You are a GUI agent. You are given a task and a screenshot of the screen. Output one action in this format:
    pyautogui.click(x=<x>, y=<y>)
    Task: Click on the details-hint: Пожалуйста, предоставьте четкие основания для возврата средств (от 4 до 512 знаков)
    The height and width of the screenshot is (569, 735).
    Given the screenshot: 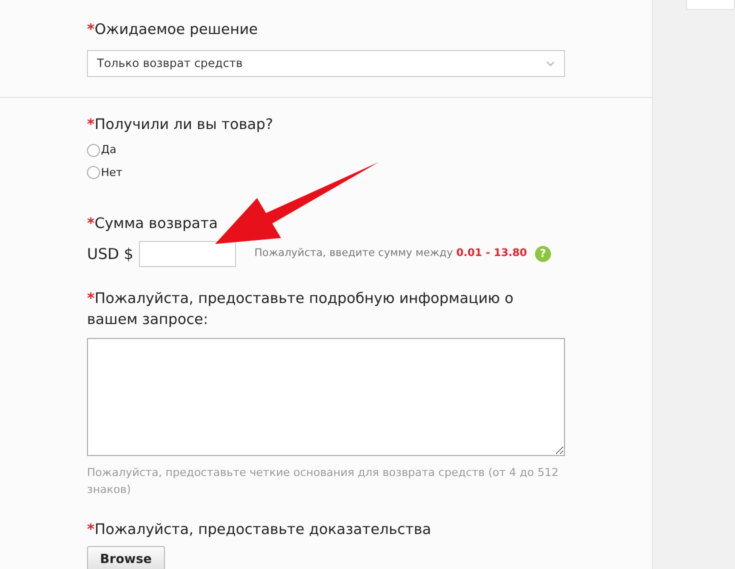 What is the action you would take?
    pyautogui.click(x=323, y=481)
    